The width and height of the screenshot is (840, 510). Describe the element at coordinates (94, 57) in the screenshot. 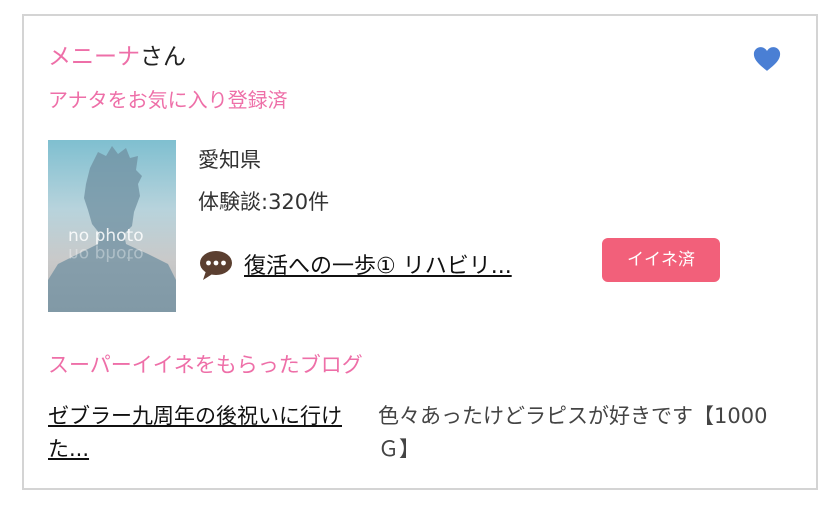

I see `username-link: メニーナ` at that location.